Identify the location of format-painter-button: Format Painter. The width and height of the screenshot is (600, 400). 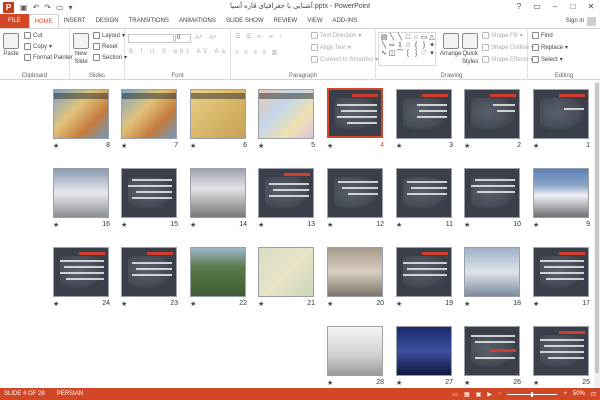
(48, 57).